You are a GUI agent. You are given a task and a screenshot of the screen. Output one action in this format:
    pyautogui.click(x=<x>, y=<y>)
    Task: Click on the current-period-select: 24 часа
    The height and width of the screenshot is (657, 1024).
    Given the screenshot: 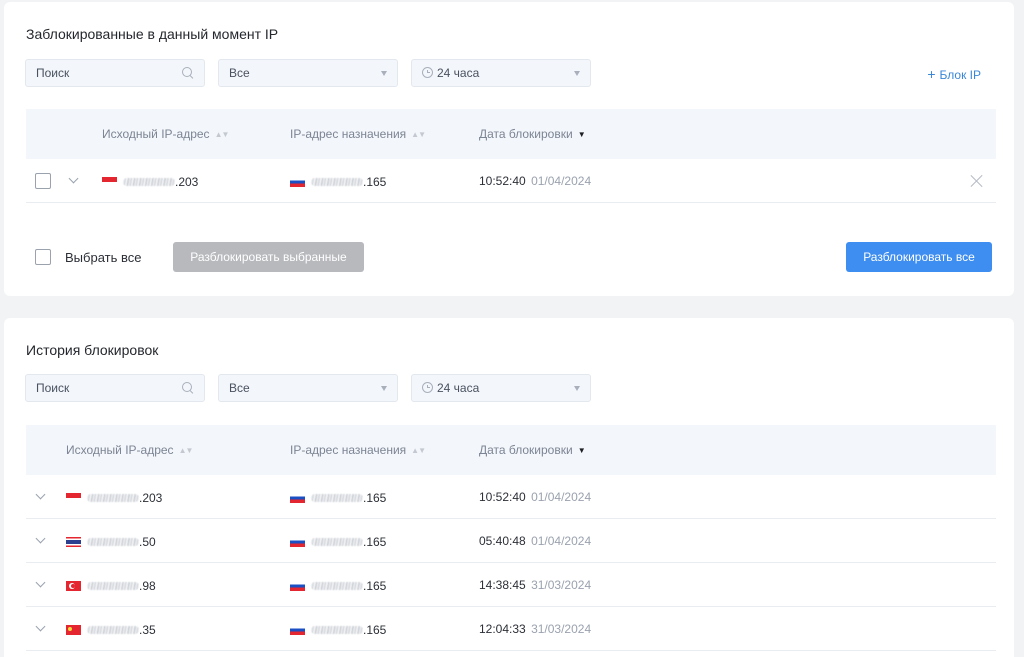 What is the action you would take?
    pyautogui.click(x=501, y=73)
    